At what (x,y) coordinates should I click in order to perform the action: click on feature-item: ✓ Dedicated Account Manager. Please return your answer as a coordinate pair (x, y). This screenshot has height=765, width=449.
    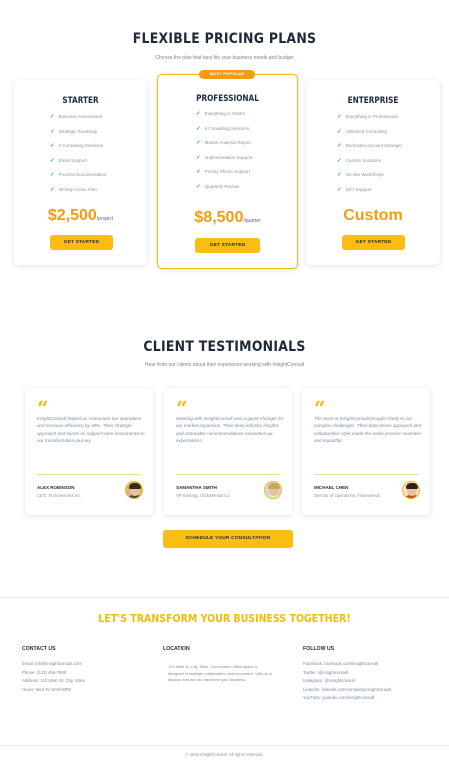
    Looking at the image, I should click on (370, 146).